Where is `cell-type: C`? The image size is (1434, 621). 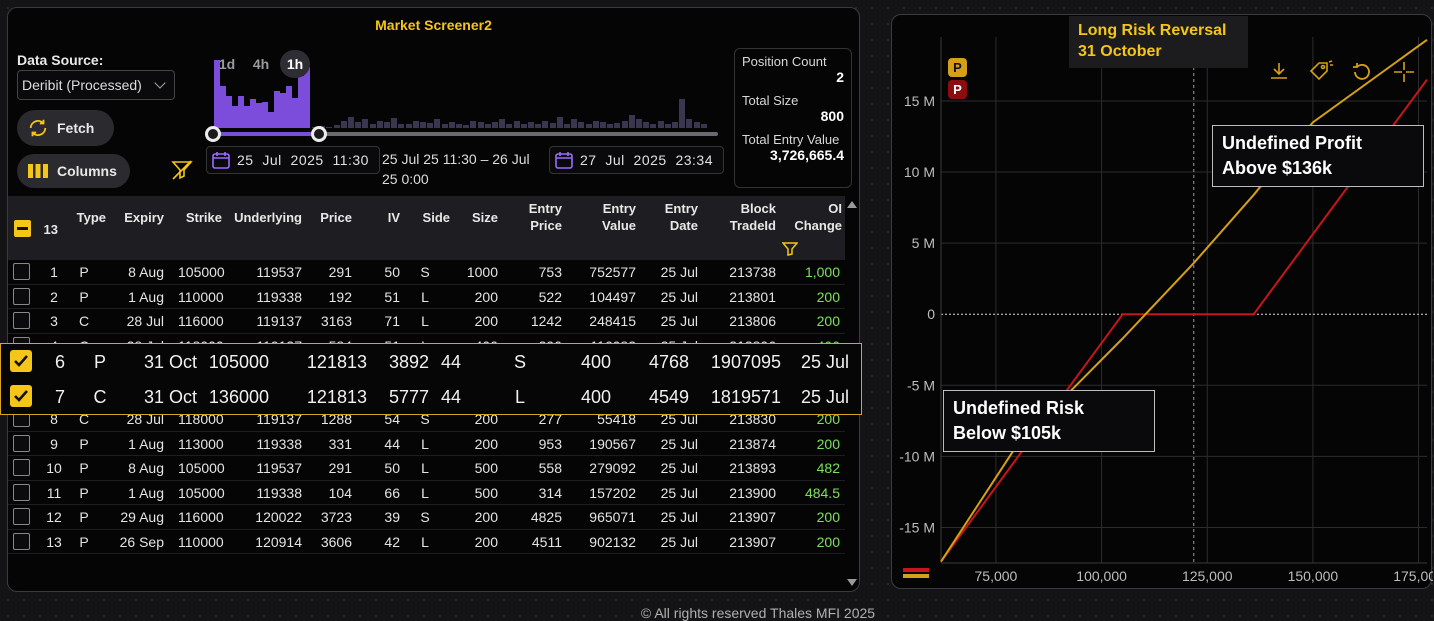 cell-type: C is located at coordinates (84, 321).